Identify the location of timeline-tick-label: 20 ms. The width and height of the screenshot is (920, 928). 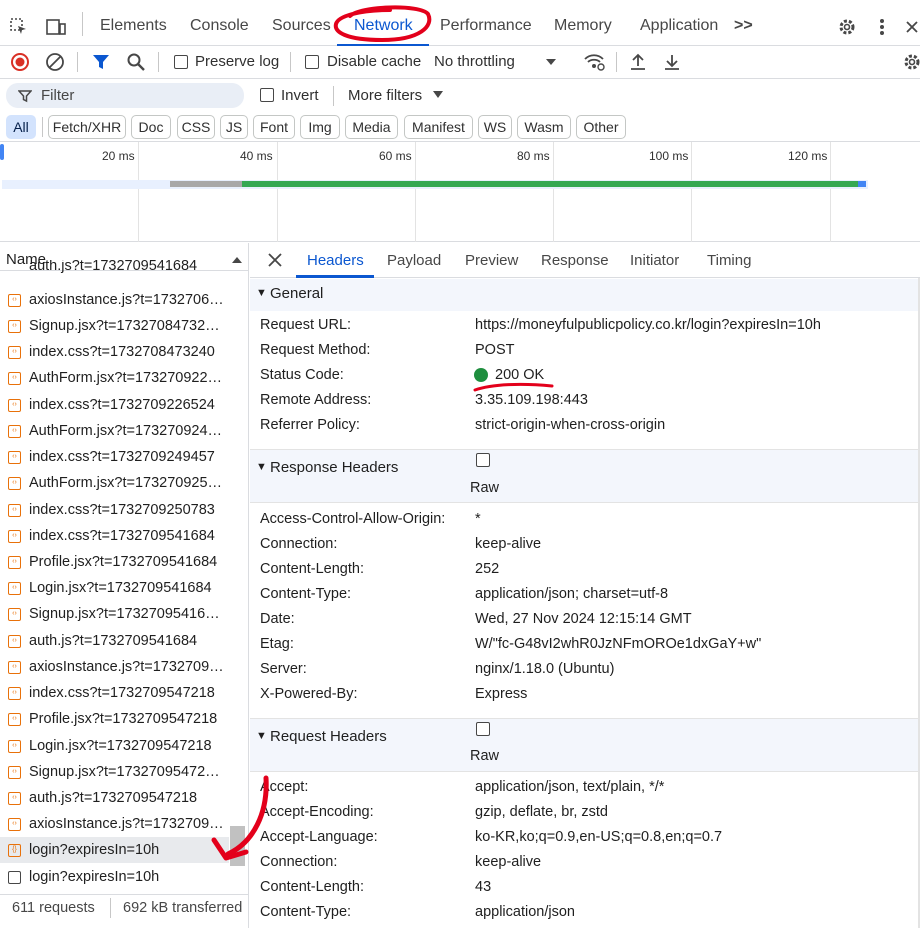
(118, 156).